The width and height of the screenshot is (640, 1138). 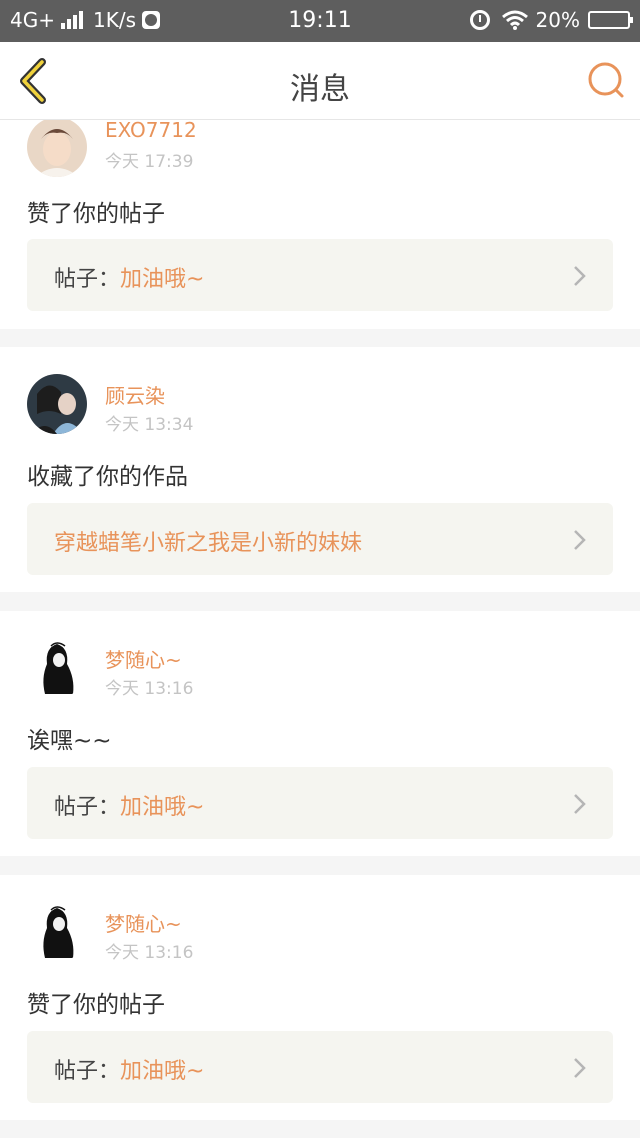 I want to click on ref-name: 穿越蜡笔小新之我是小新的妹妹, so click(x=208, y=543).